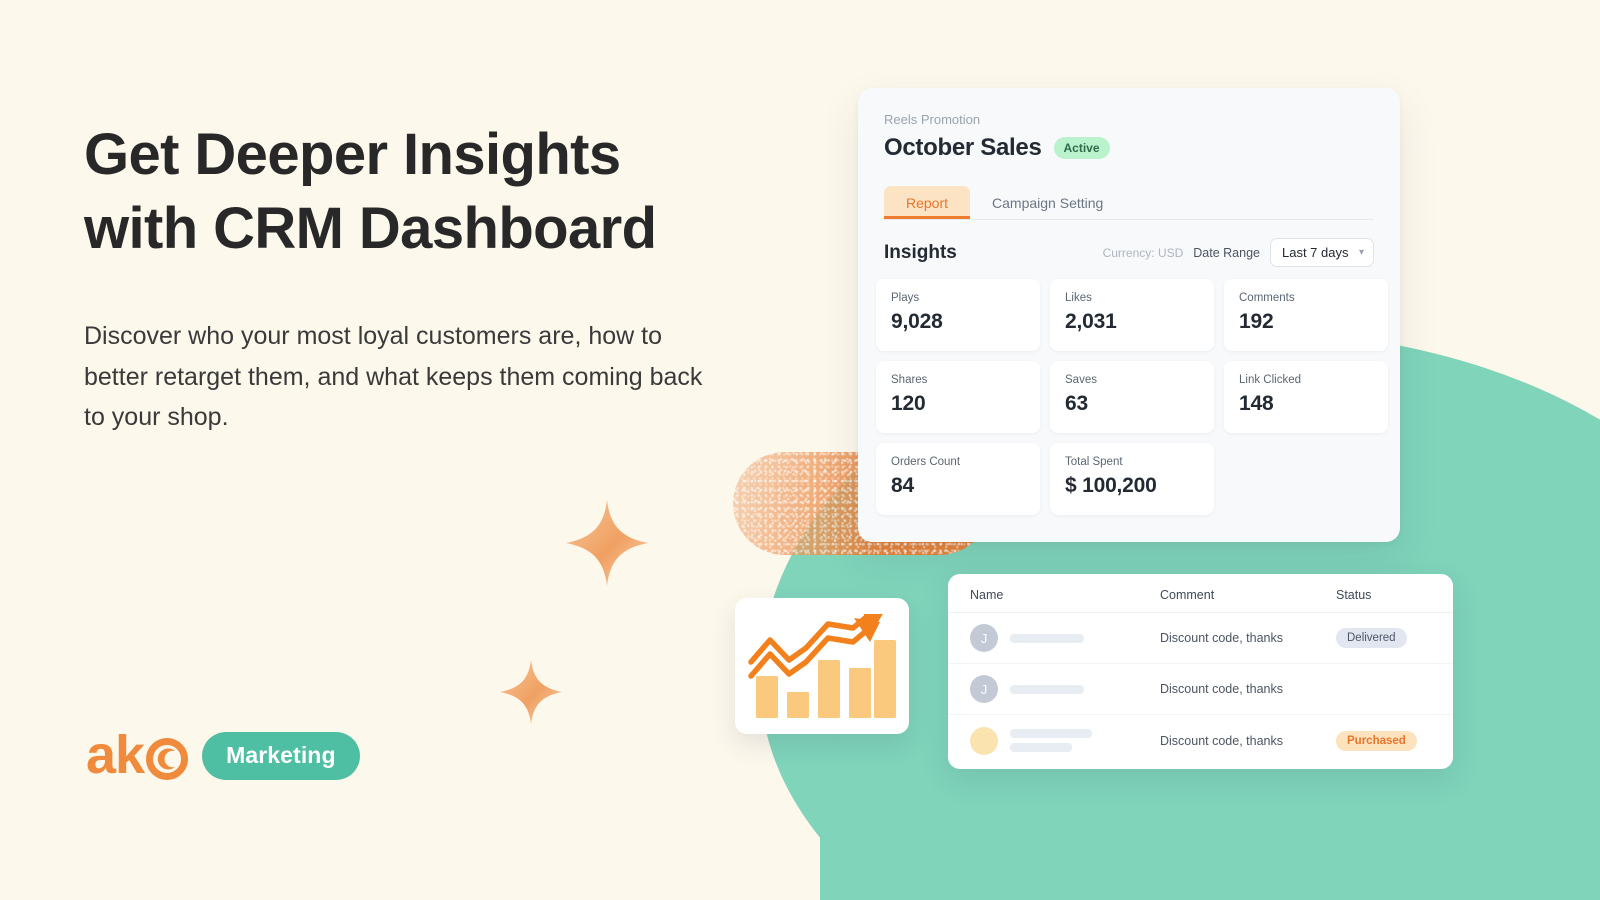 The image size is (1600, 900). I want to click on table-row: Discount code, thanks Purchased, so click(1200, 740).